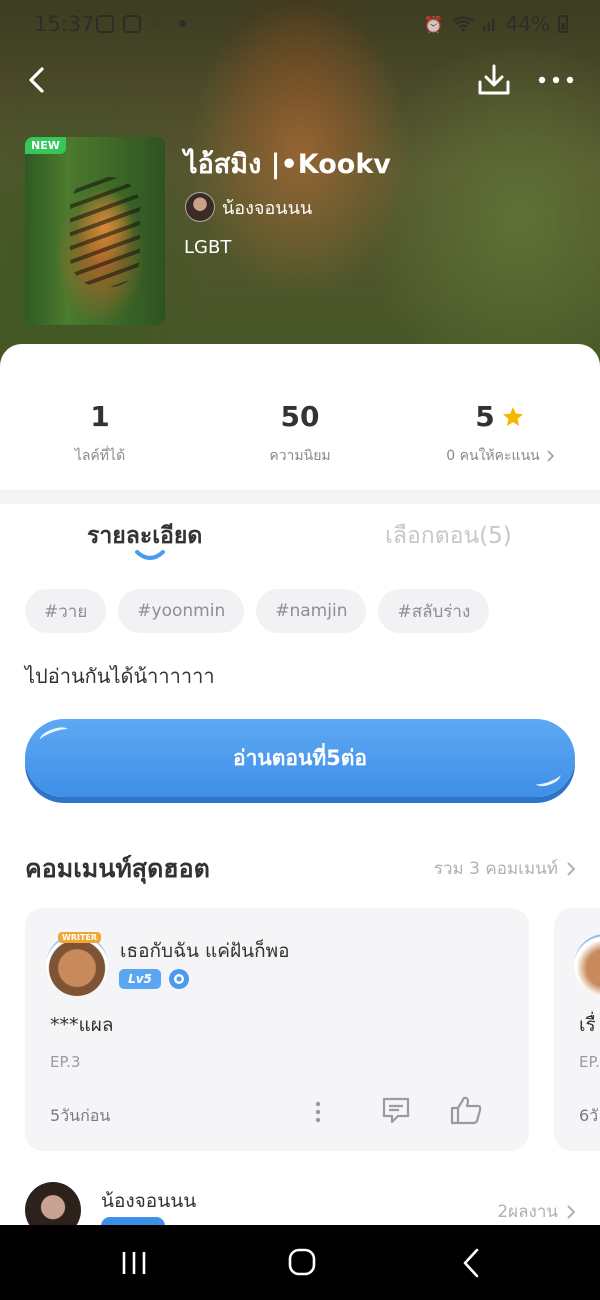  I want to click on new-badge: NEW, so click(45, 145).